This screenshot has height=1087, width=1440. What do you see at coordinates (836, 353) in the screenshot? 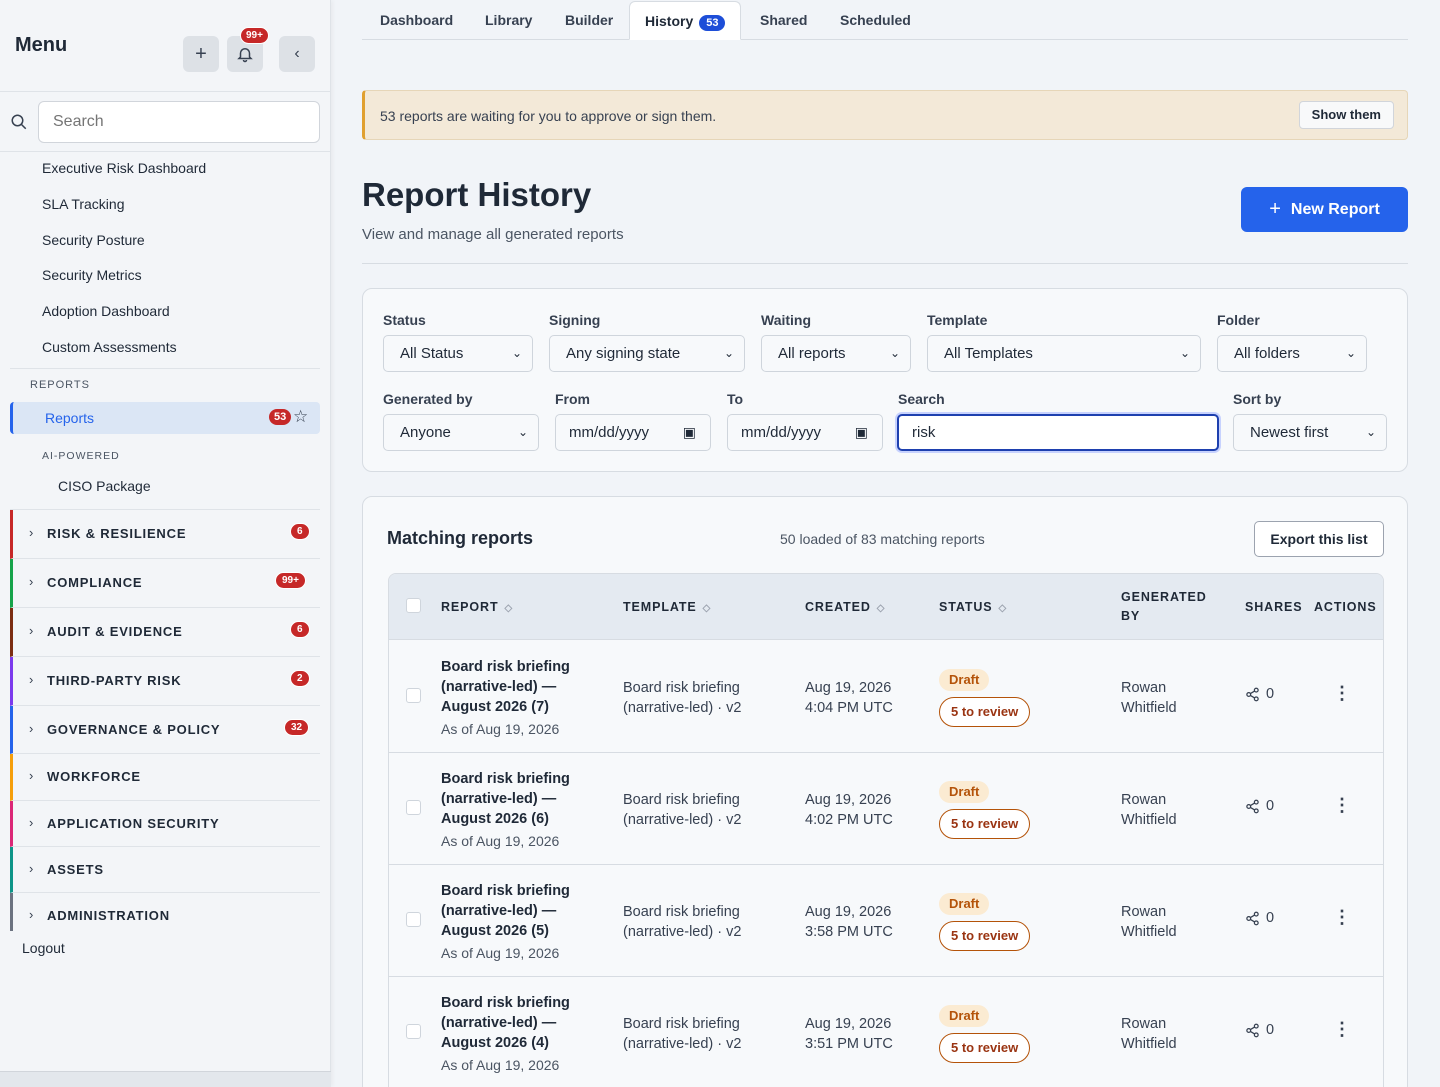
I see `waiting-select: All reports ⌄` at bounding box center [836, 353].